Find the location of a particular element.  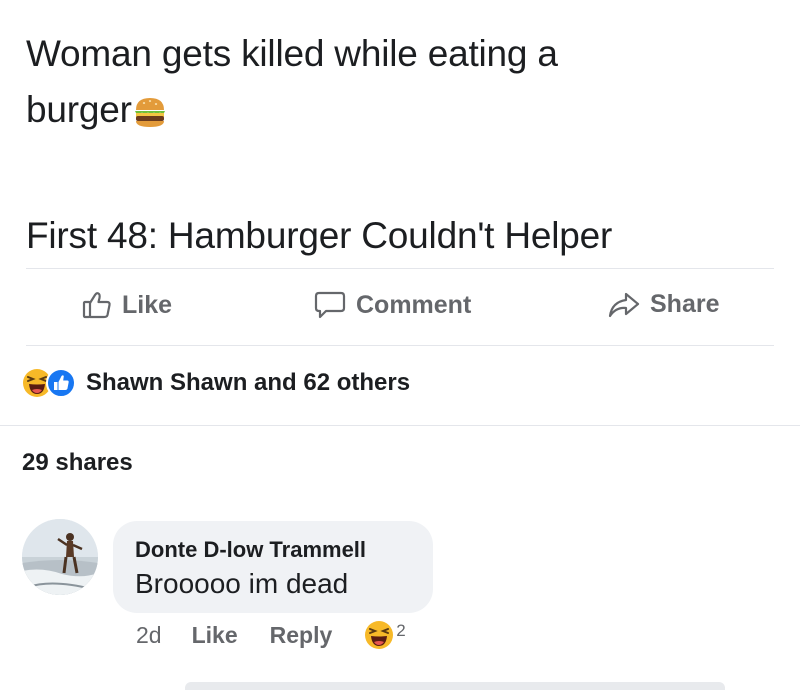

post-actions-bar: Like Comment Share is located at coordinates (400, 308).